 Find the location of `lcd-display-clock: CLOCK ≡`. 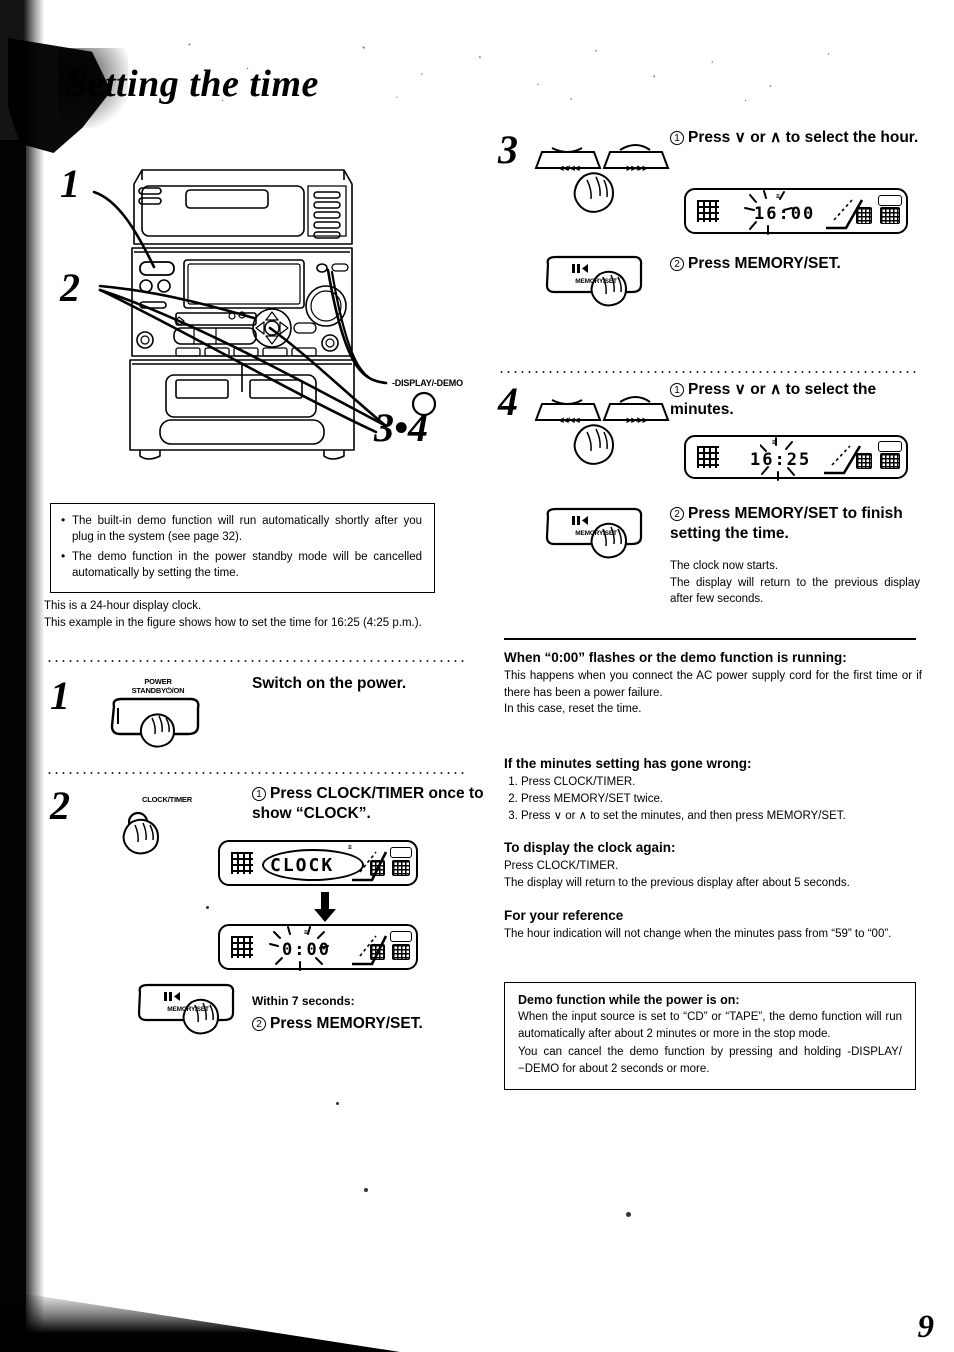

lcd-display-clock: CLOCK ≡ is located at coordinates (318, 863).